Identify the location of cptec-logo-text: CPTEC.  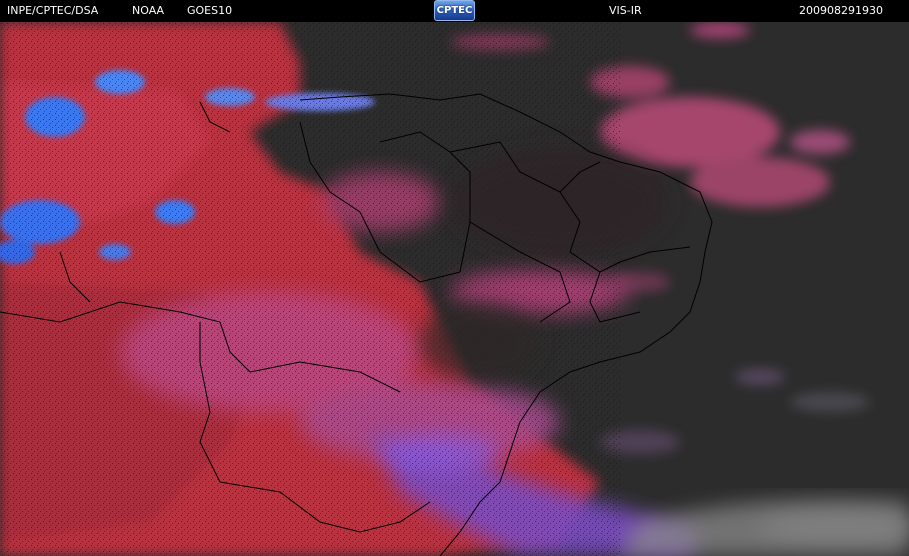
(454, 10).